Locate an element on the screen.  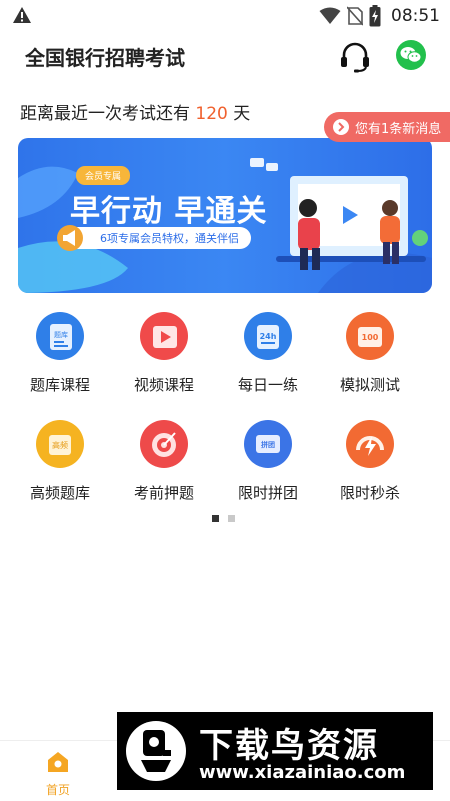
chevron-right-icon is located at coordinates (341, 127).